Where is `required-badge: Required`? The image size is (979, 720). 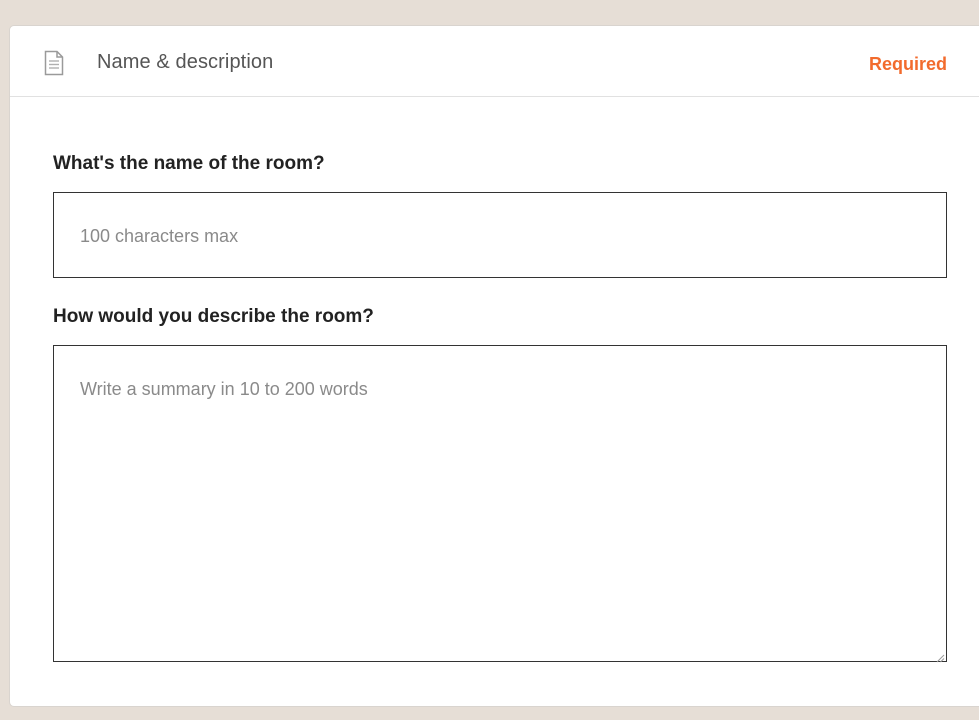 required-badge: Required is located at coordinates (907, 64).